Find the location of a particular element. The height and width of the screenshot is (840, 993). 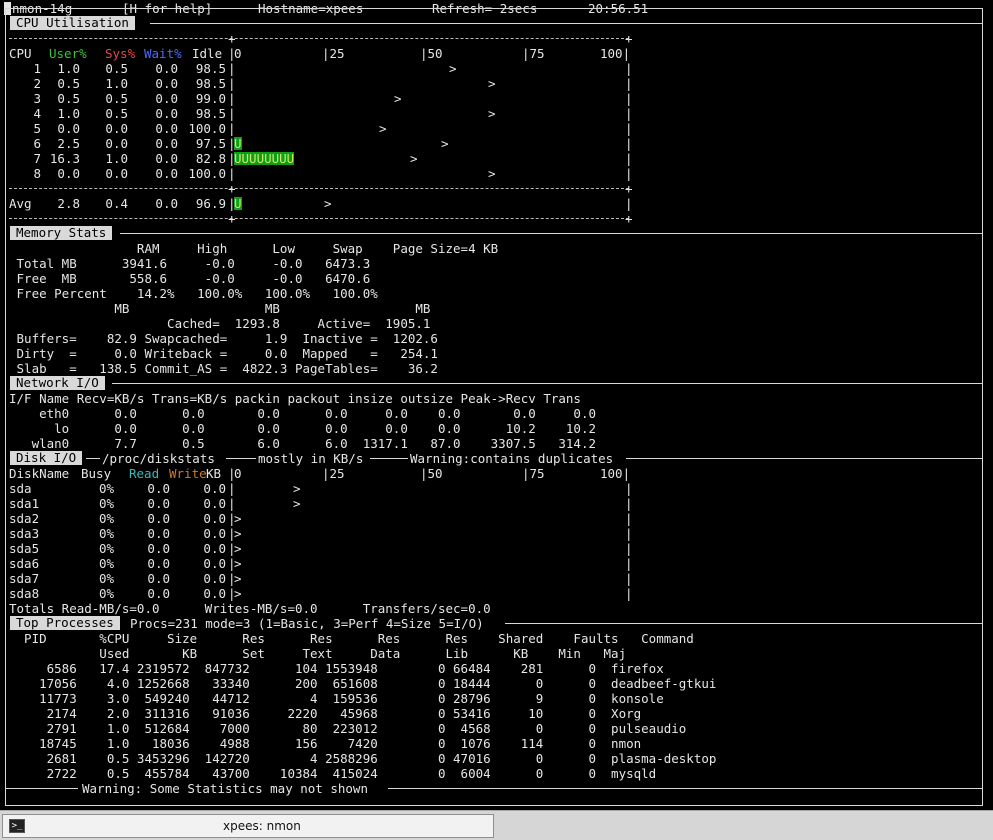

cpu-col-cpu: CPU is located at coordinates (20, 53).